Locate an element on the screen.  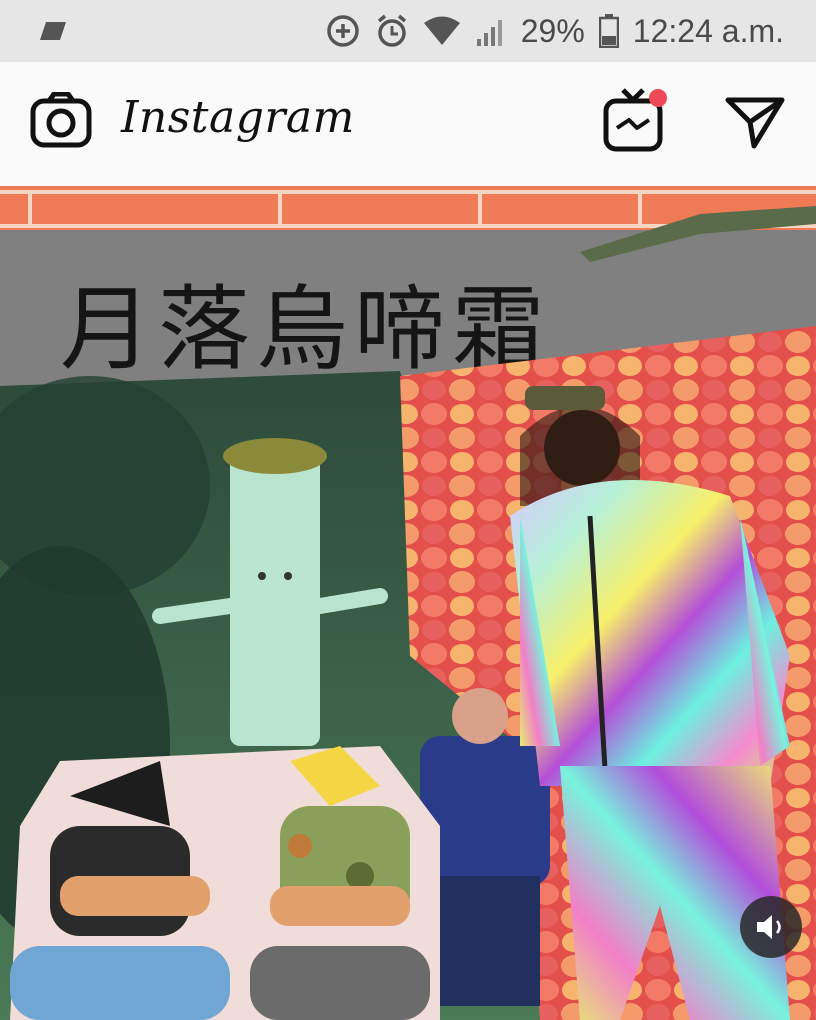
alarm-icon is located at coordinates (391, 30).